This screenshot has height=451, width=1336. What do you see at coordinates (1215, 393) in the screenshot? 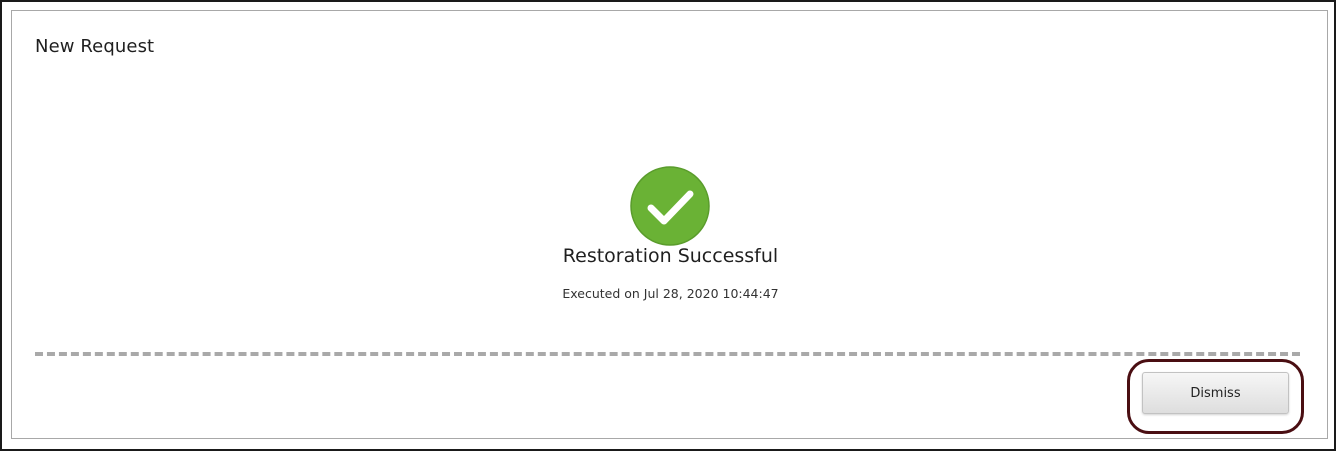
I see `dismiss-button: Dismiss` at bounding box center [1215, 393].